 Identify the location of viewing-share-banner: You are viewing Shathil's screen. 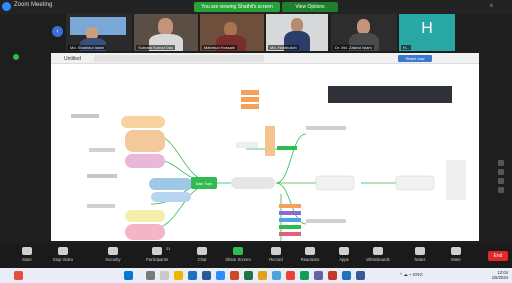
(237, 7).